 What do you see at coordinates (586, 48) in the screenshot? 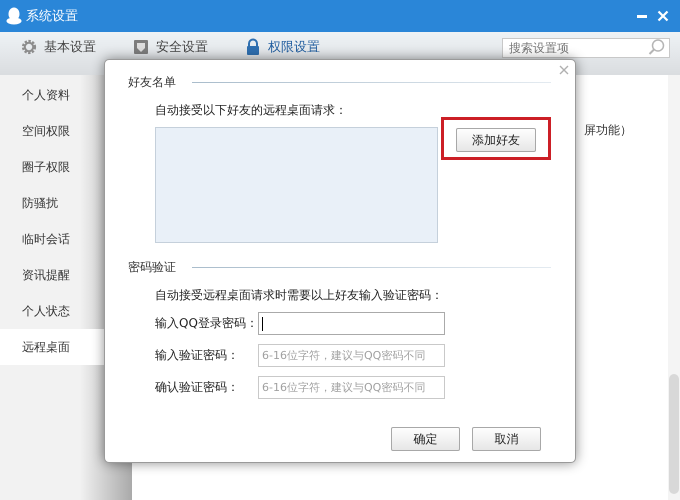
I see `search-field: 搜索设置项` at bounding box center [586, 48].